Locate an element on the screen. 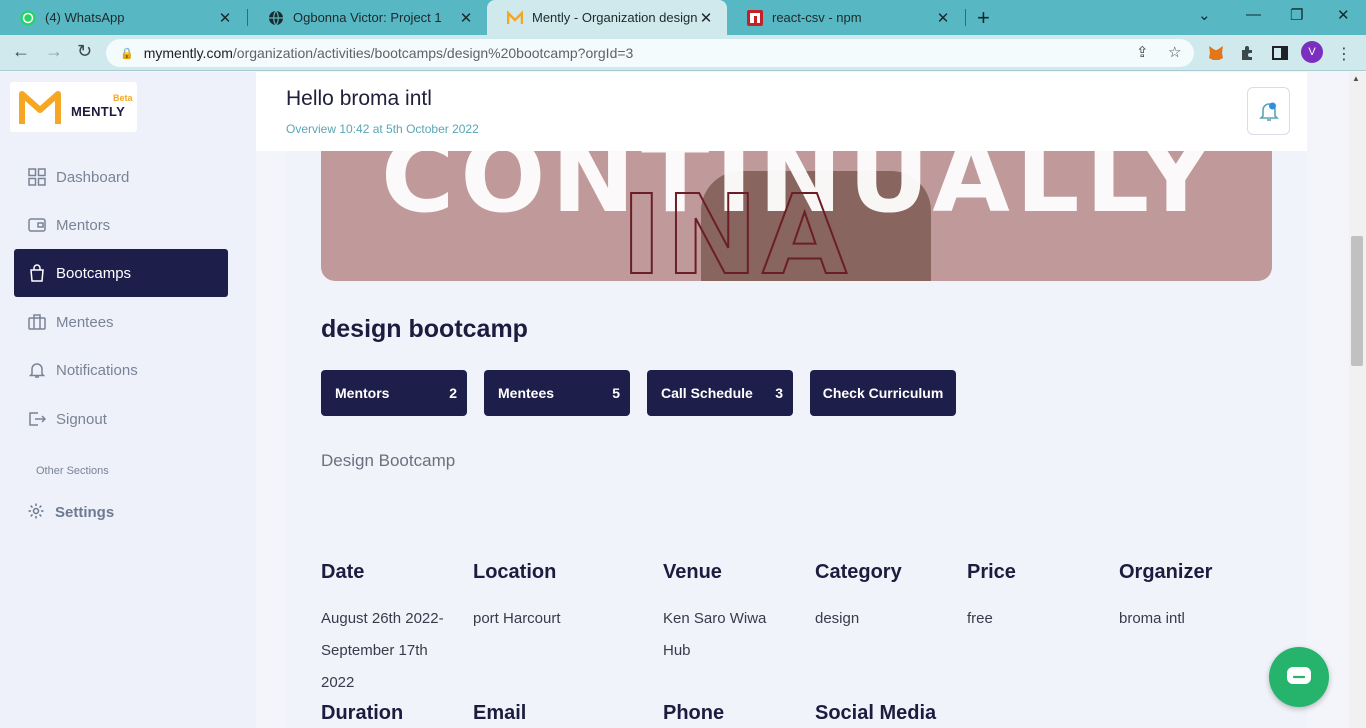 This screenshot has width=1366, height=728. bootcamp-banner-image: CONTINUALLY INA is located at coordinates (796, 216).